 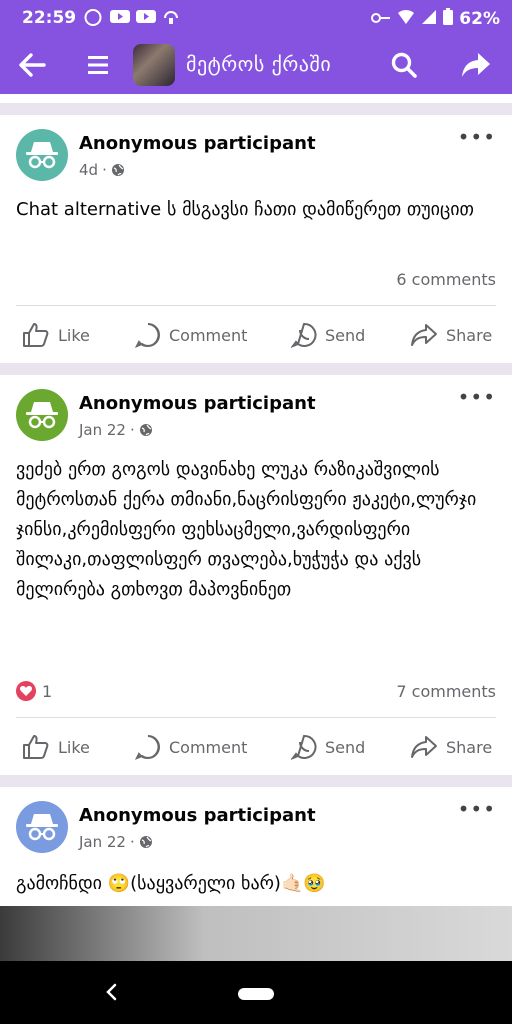 What do you see at coordinates (49, 18) in the screenshot?
I see `status-time: 22:59` at bounding box center [49, 18].